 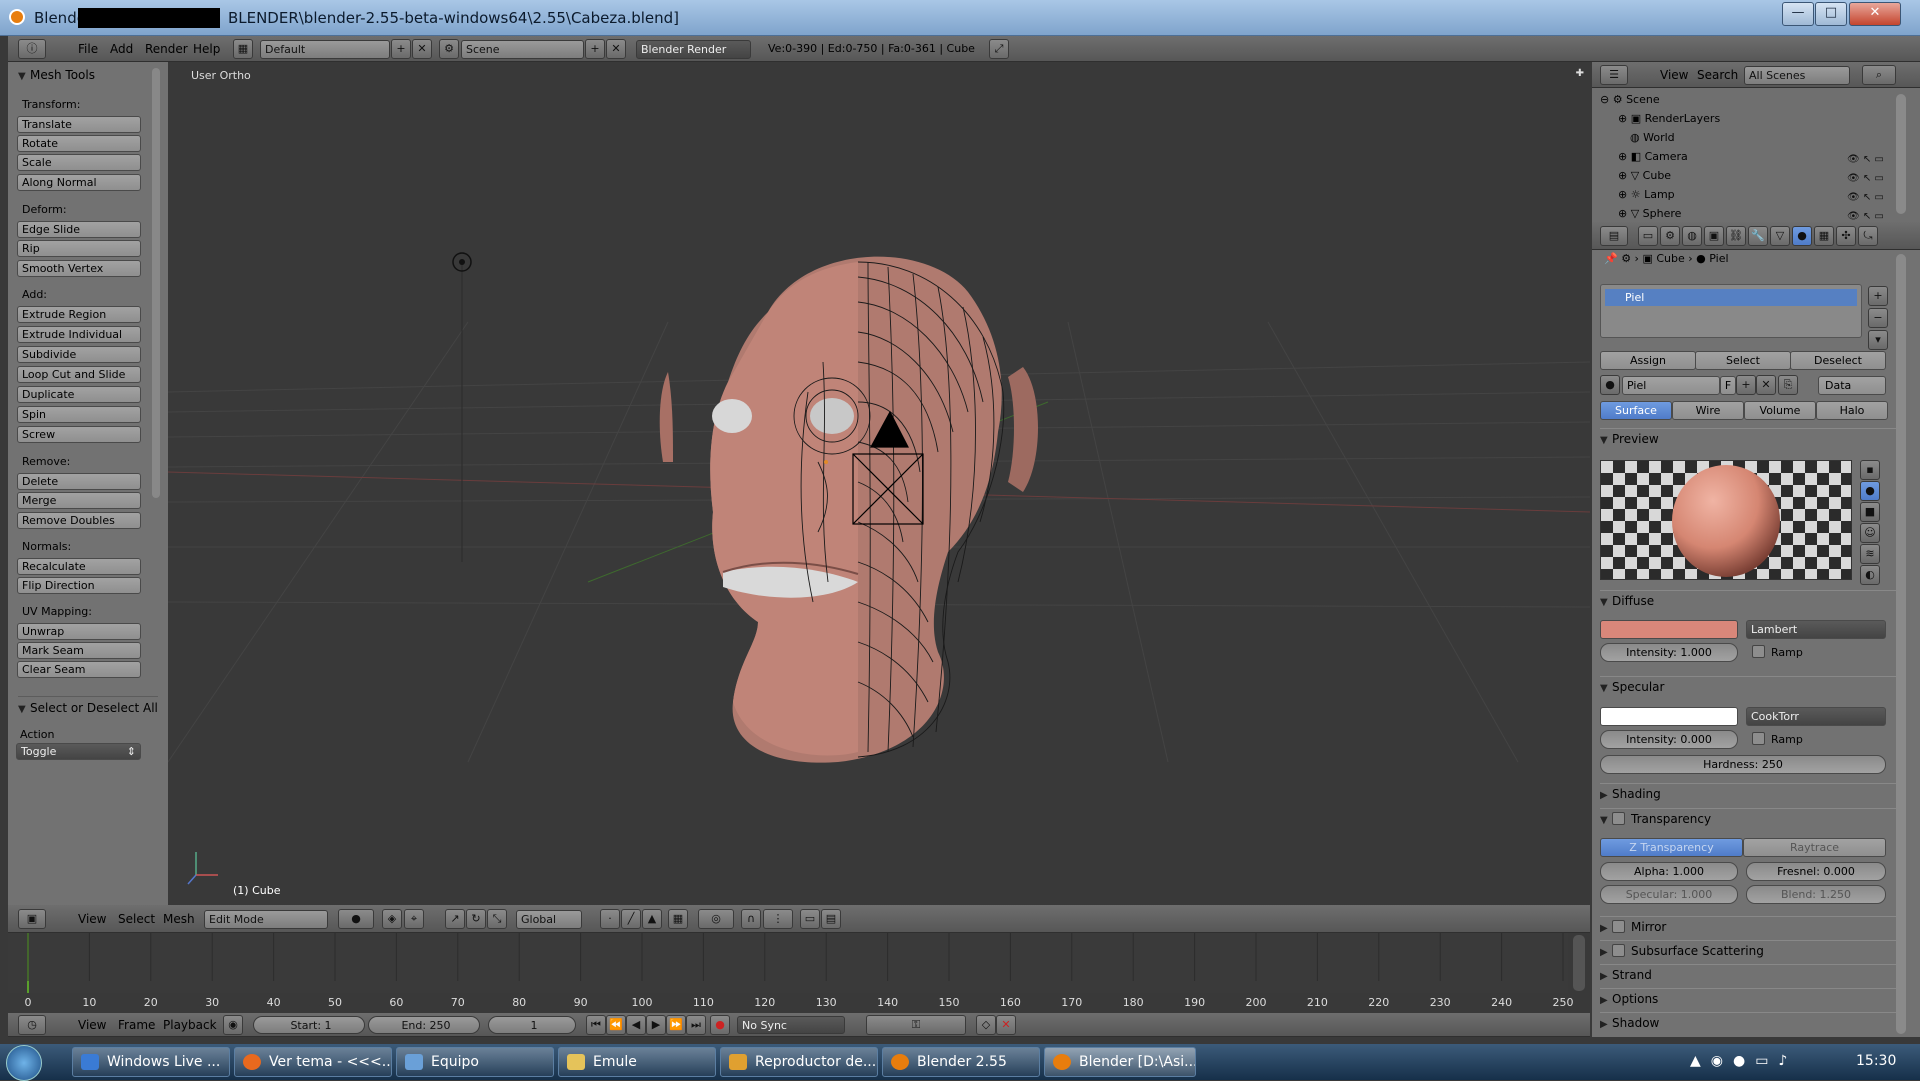 I want to click on alpha-slider: Alpha: 1.000, so click(x=1669, y=871).